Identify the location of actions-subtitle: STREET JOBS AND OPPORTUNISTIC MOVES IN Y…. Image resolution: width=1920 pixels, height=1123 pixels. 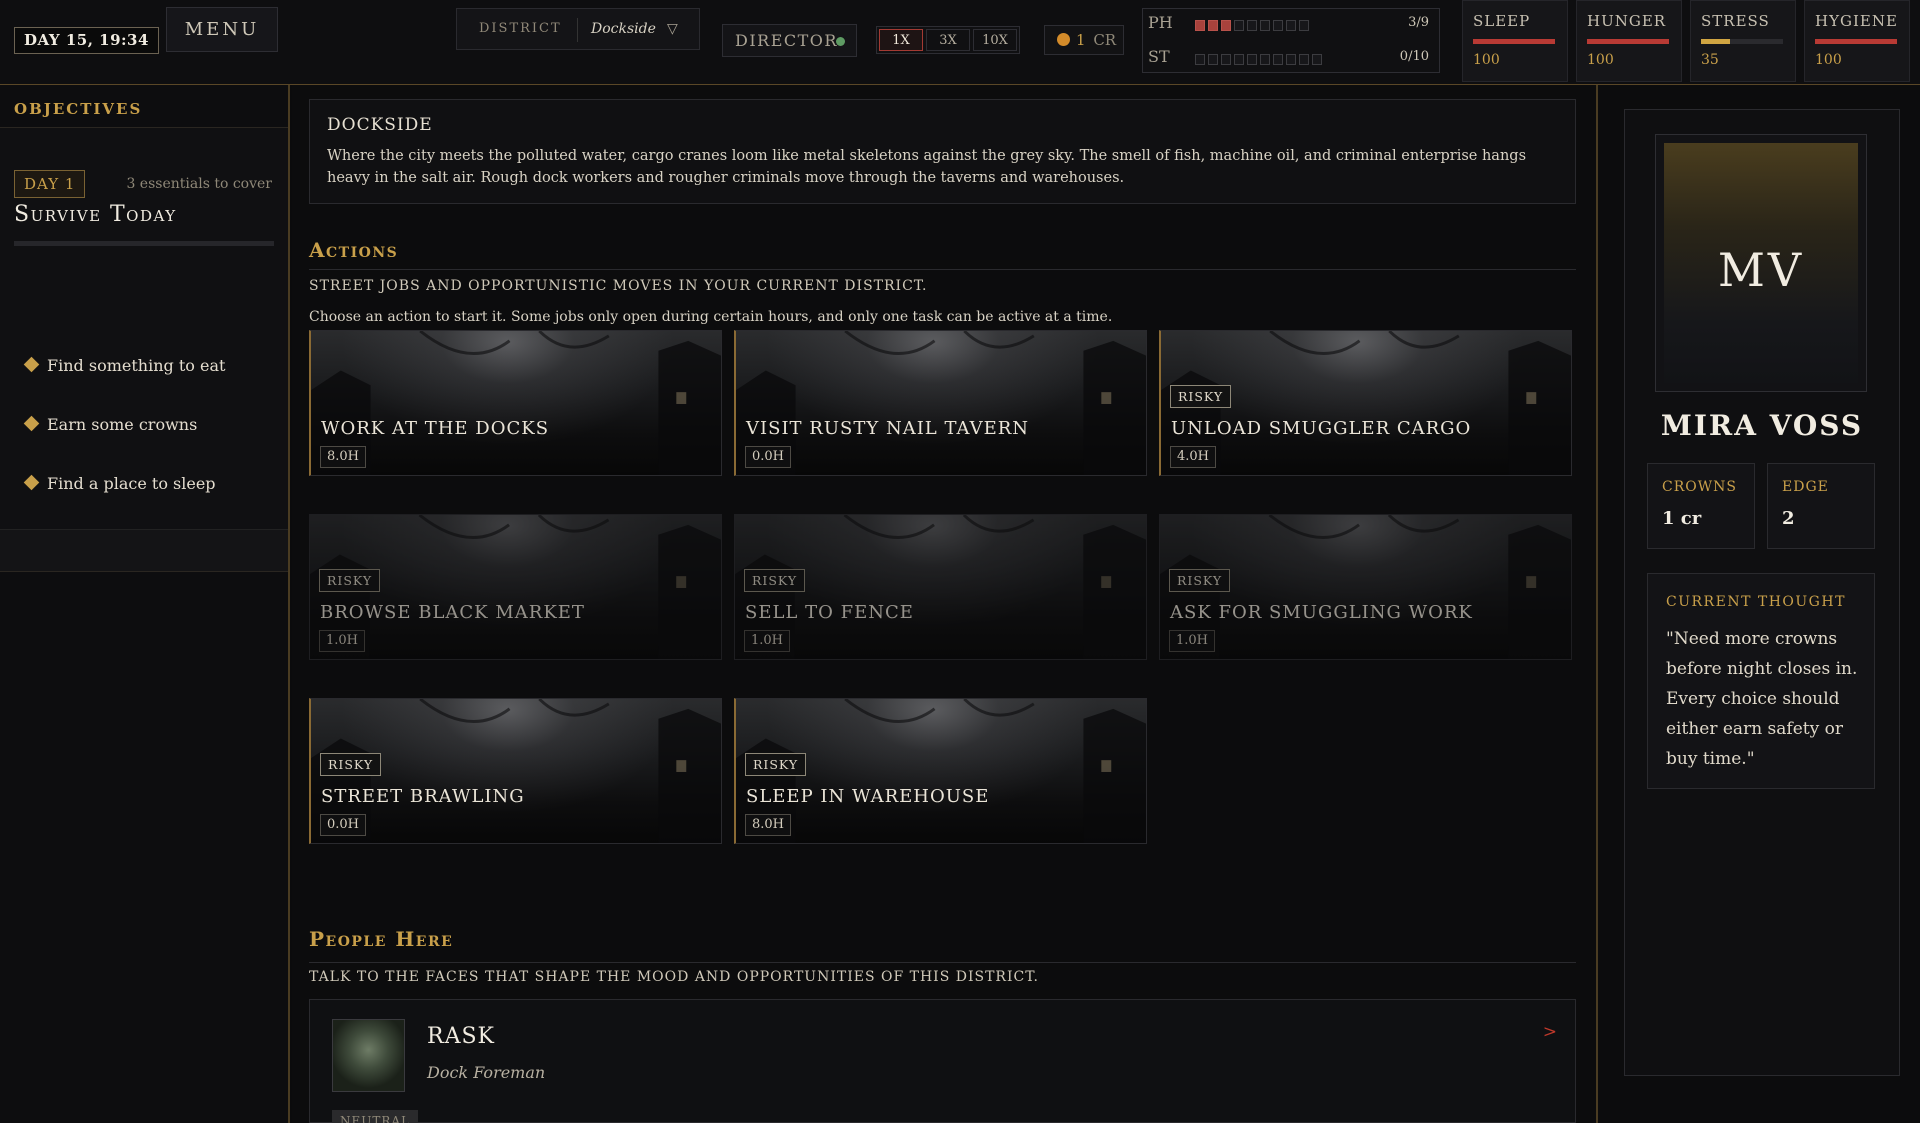
(618, 286).